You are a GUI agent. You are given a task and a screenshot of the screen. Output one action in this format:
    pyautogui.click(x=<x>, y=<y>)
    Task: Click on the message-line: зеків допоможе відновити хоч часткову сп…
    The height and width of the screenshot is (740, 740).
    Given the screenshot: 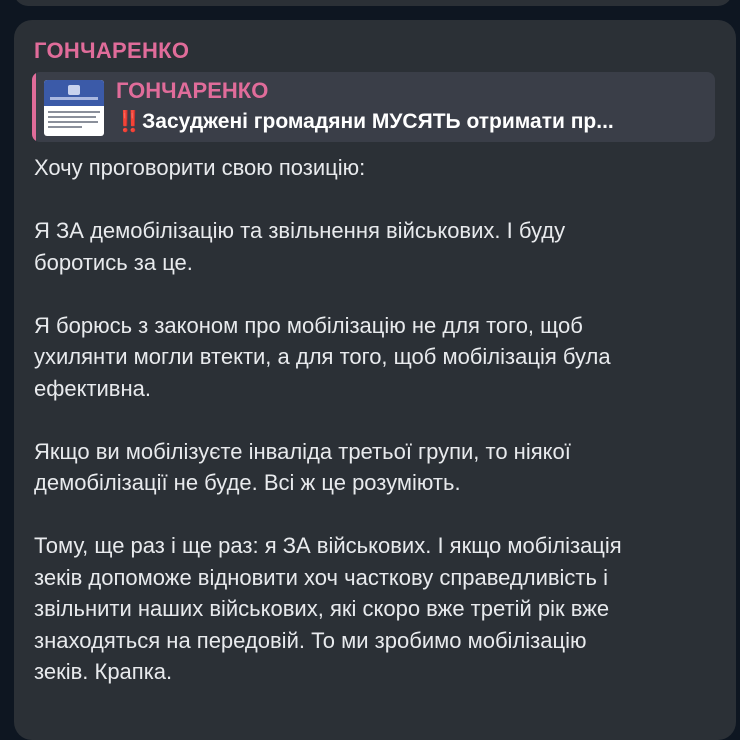 What is the action you would take?
    pyautogui.click(x=321, y=577)
    